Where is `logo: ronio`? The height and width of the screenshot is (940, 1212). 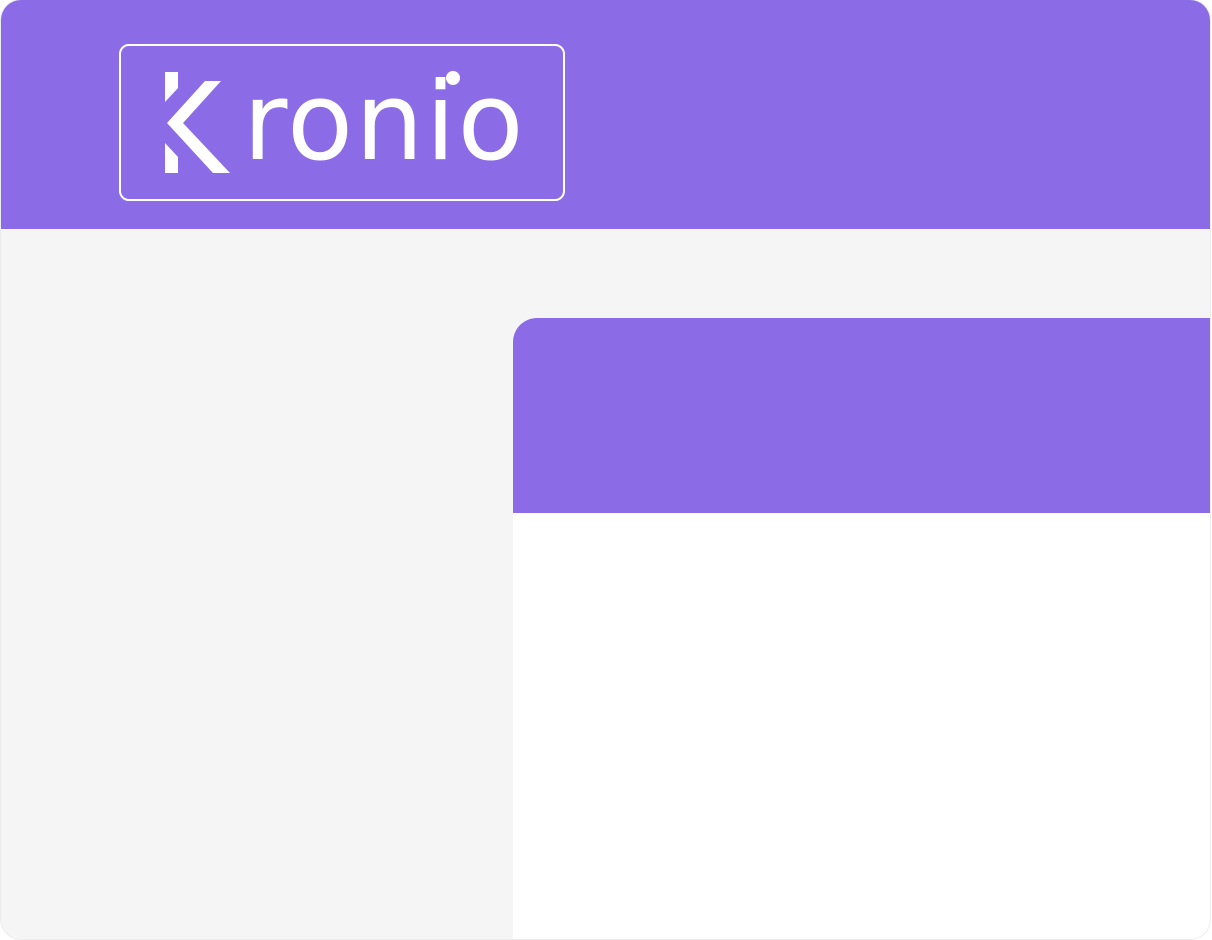
logo: ronio is located at coordinates (342, 122).